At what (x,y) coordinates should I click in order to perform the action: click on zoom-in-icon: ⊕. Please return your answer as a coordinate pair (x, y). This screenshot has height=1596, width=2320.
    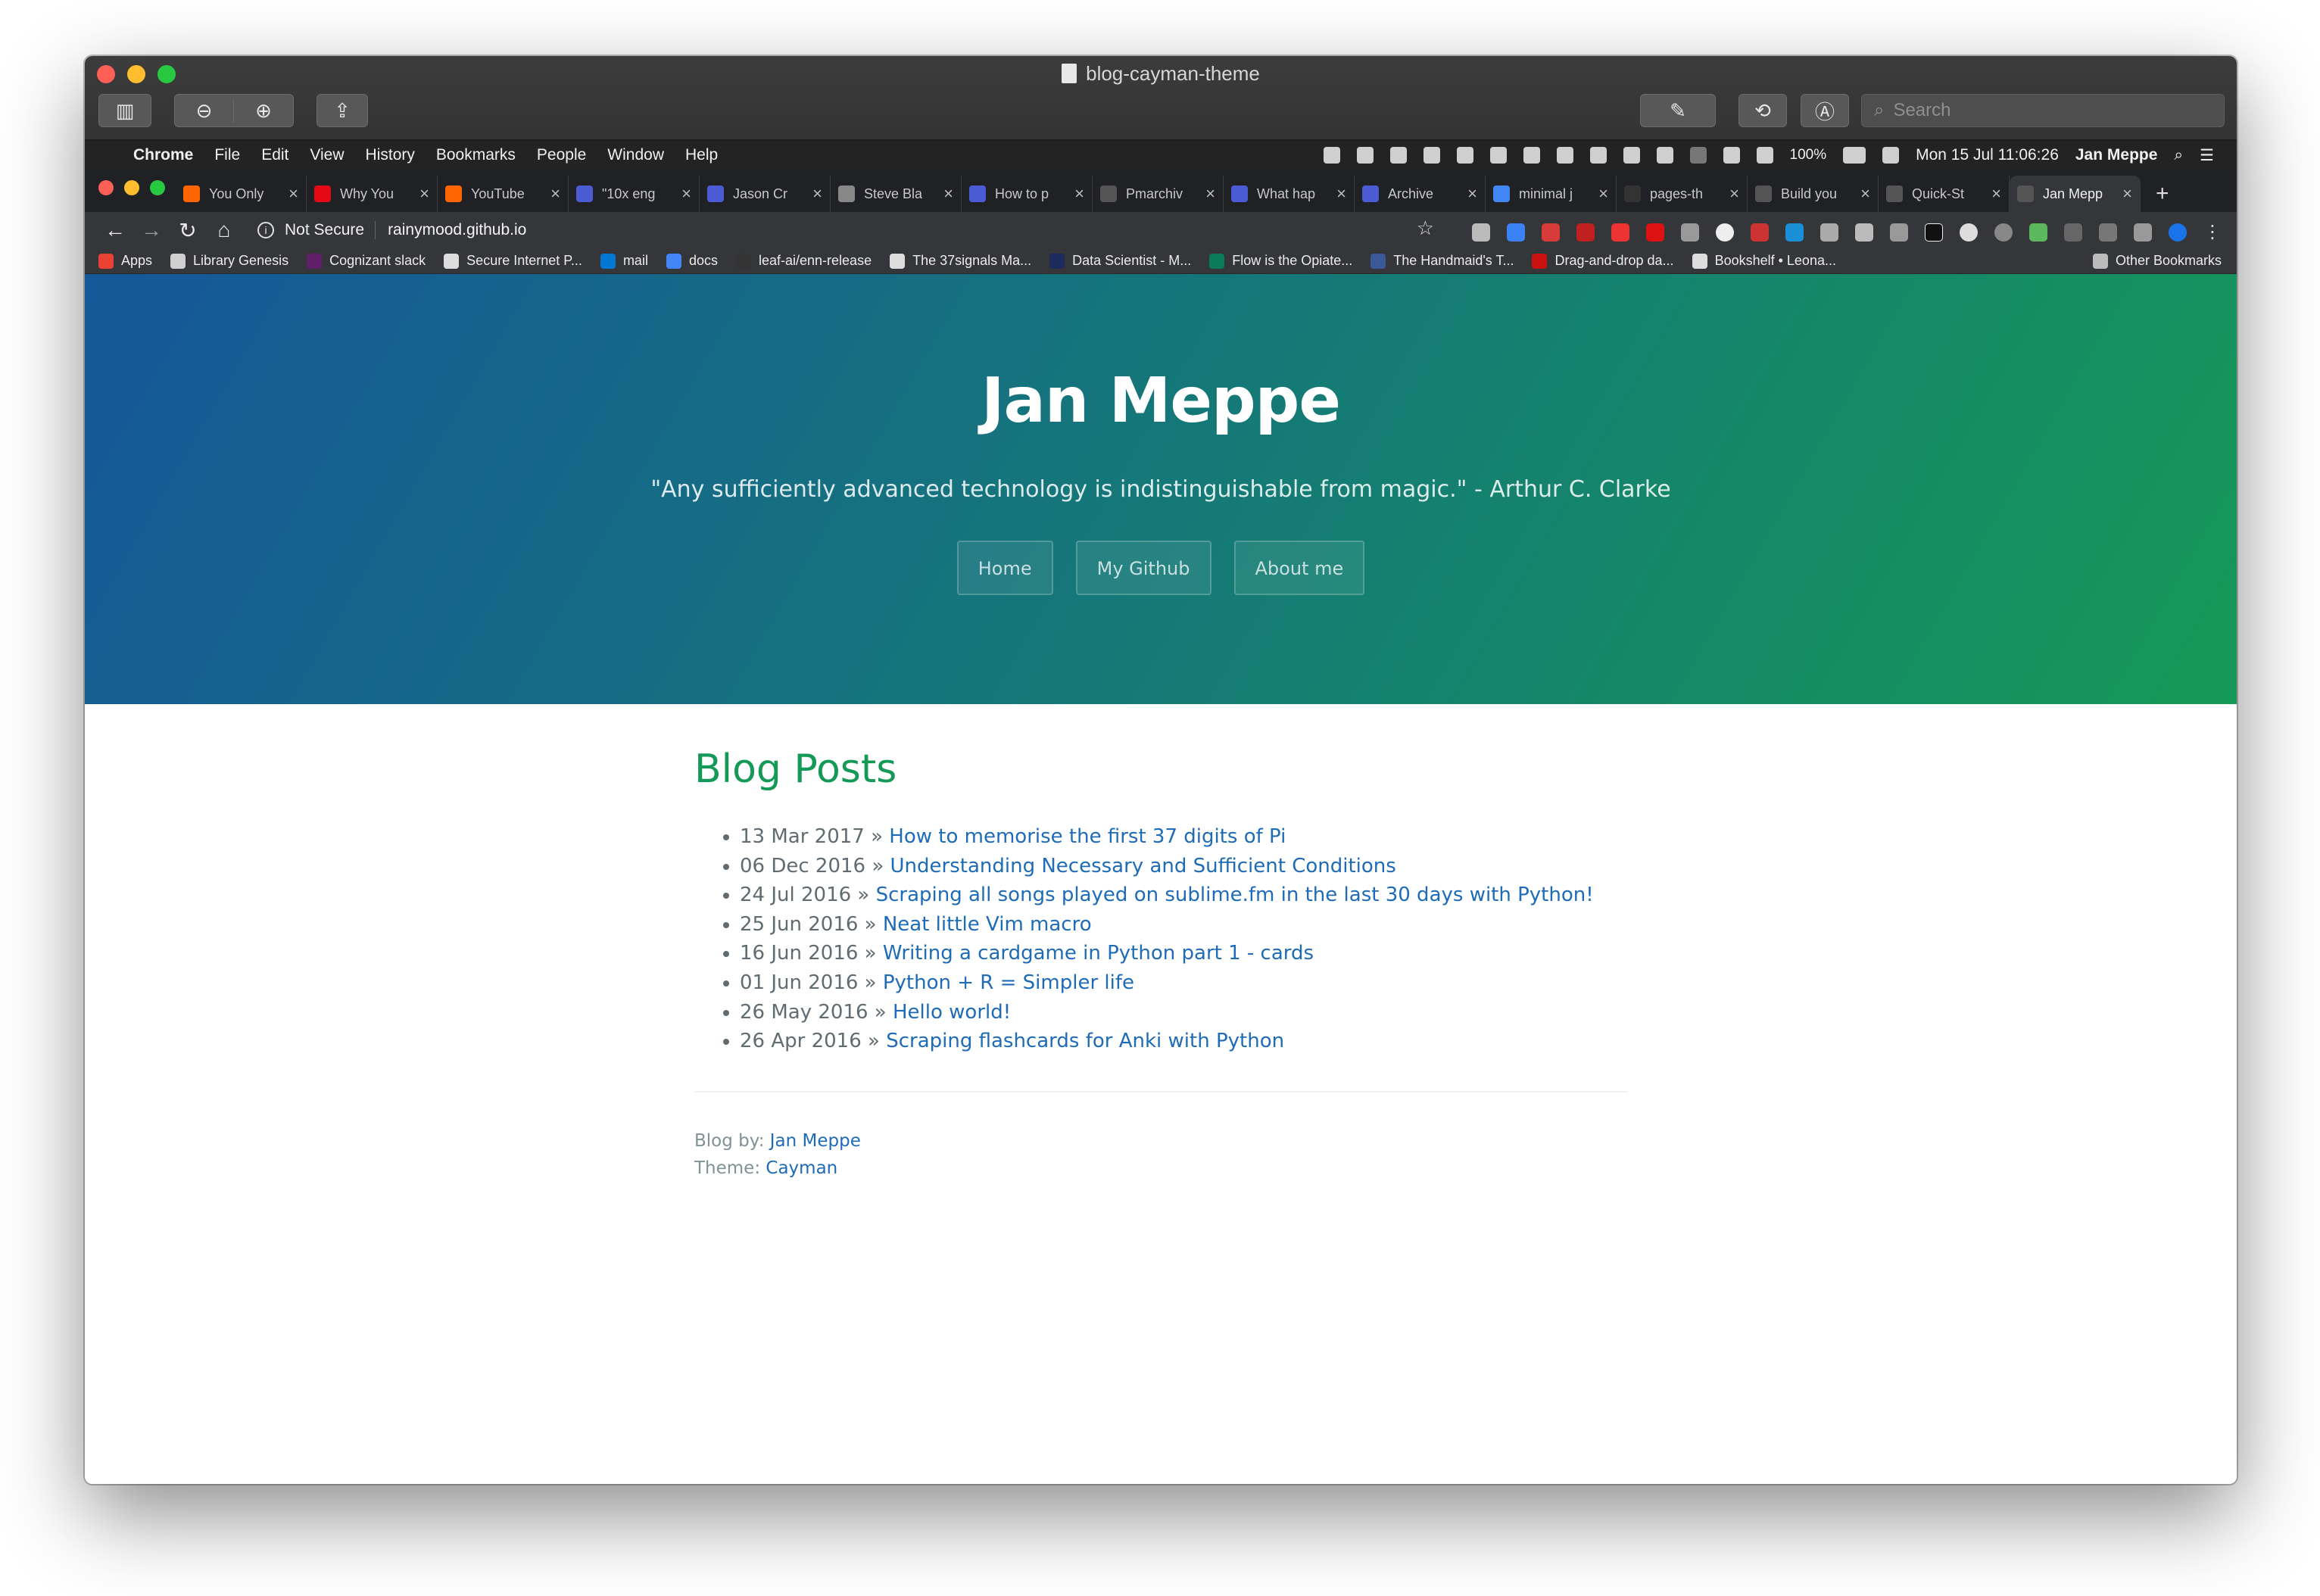
    Looking at the image, I should click on (263, 111).